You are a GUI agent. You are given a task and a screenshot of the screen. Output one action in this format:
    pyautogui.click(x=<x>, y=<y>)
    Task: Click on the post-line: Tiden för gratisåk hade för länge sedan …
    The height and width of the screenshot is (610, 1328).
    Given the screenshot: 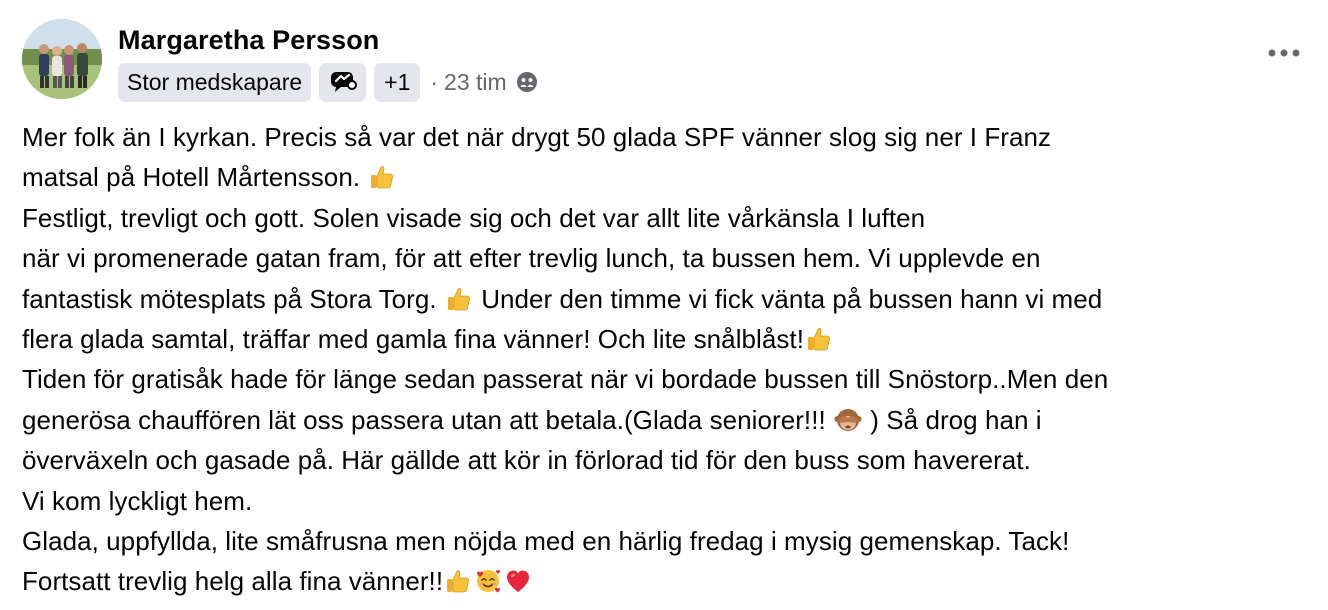 What is the action you would take?
    pyautogui.click(x=565, y=379)
    